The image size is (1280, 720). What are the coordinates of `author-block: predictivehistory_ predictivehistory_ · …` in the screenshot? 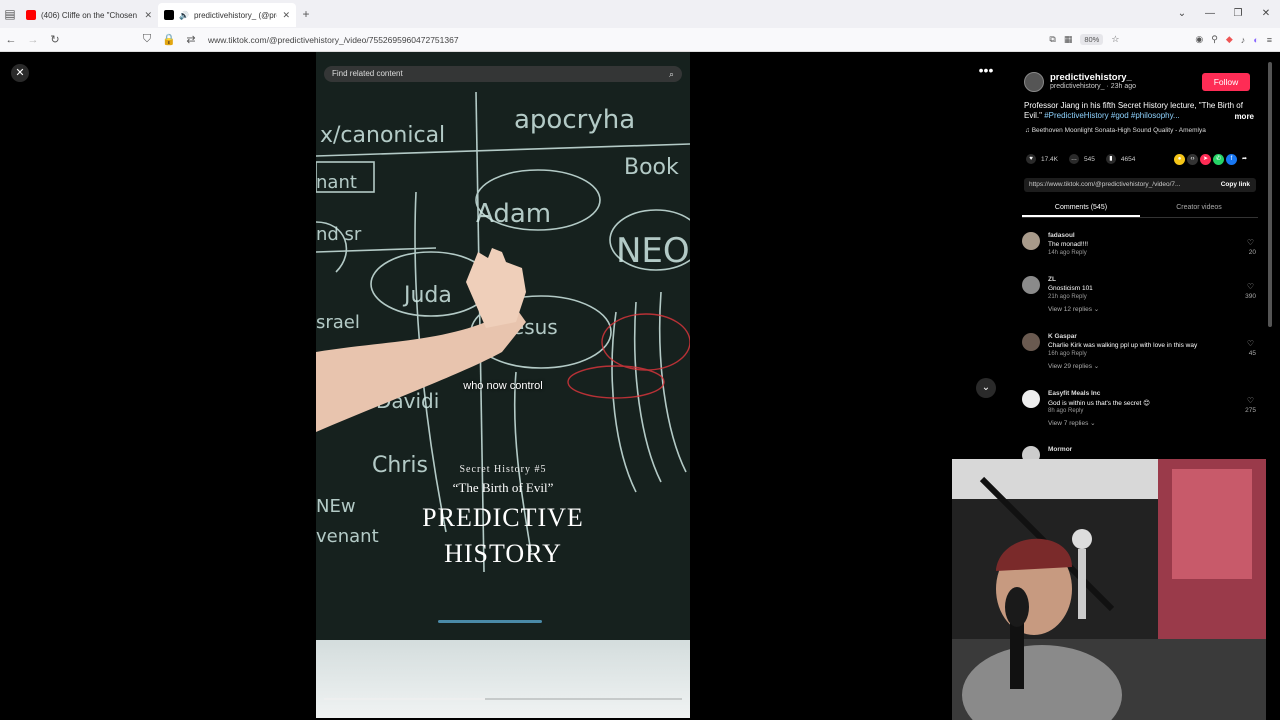 It's located at (1080, 82).